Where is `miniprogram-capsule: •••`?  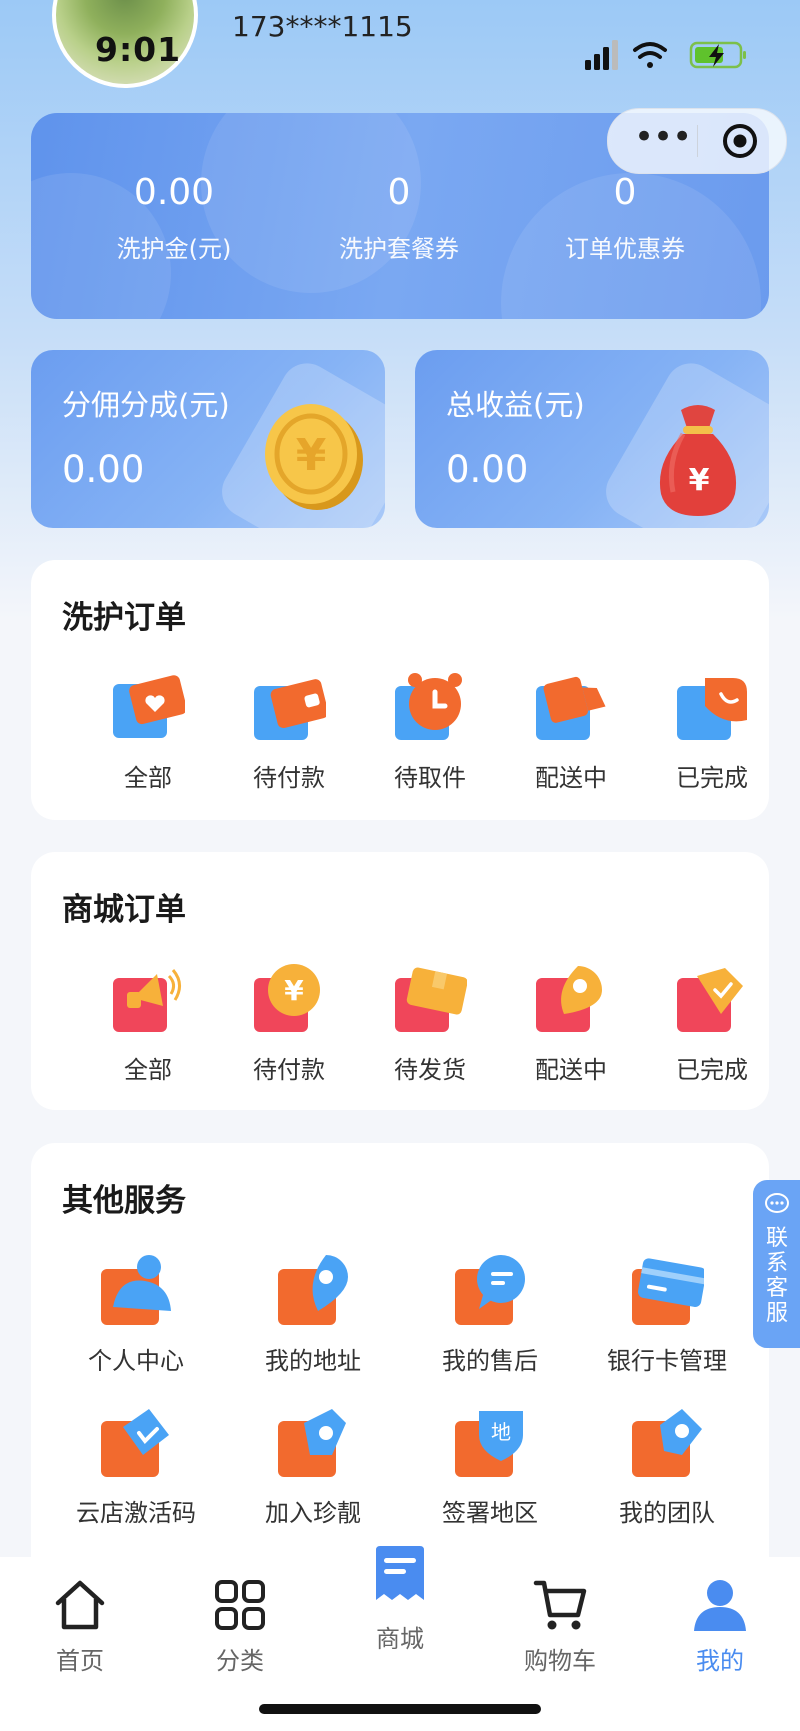 miniprogram-capsule: ••• is located at coordinates (697, 141).